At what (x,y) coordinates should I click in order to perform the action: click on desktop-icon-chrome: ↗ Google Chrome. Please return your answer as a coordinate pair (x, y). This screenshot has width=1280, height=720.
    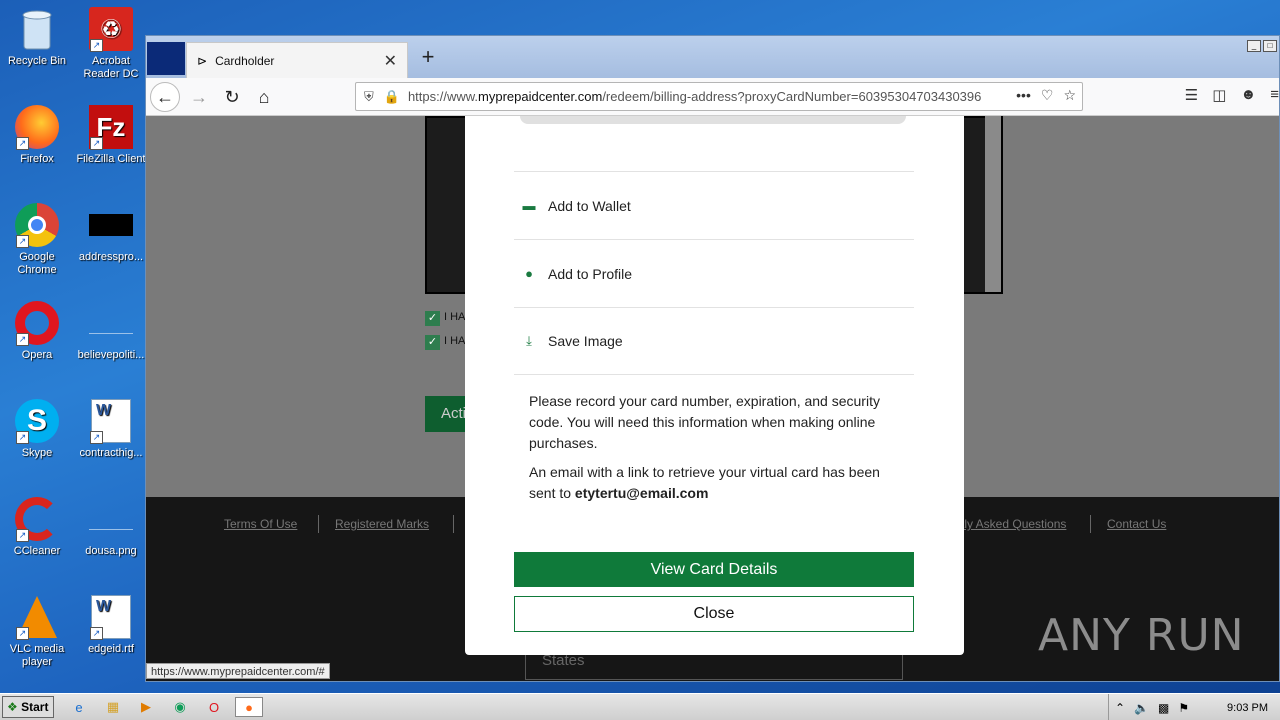
    Looking at the image, I should click on (37, 239).